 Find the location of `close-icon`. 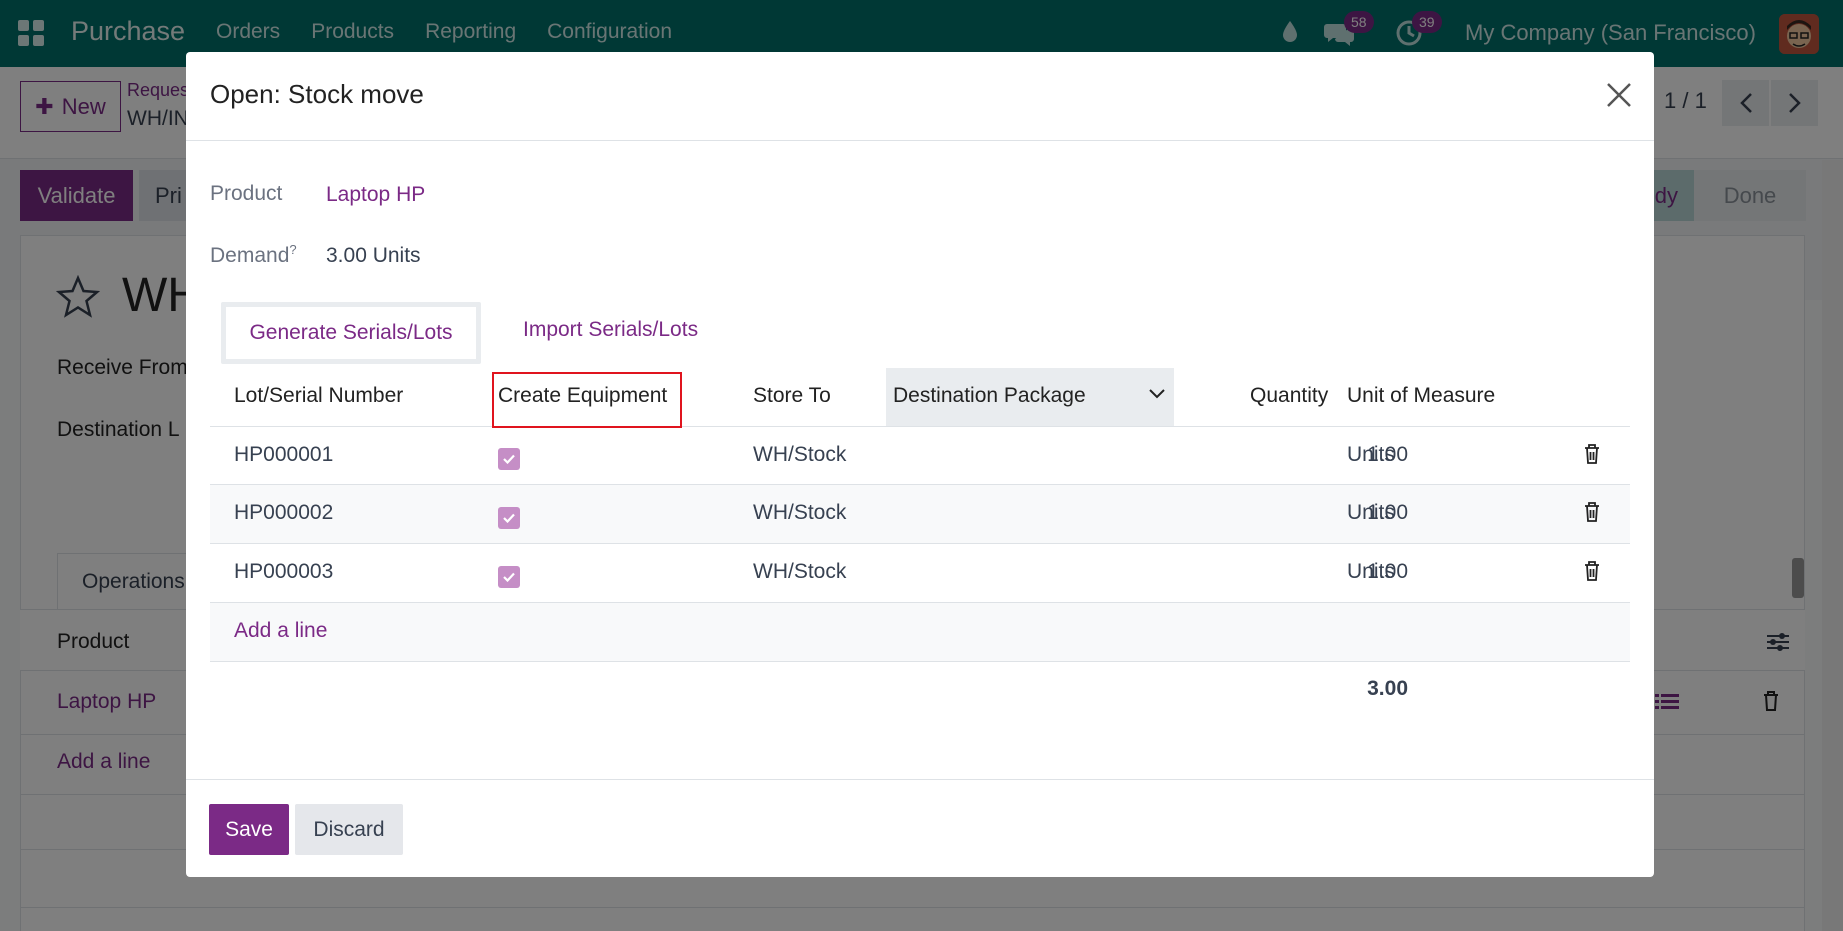

close-icon is located at coordinates (1619, 95).